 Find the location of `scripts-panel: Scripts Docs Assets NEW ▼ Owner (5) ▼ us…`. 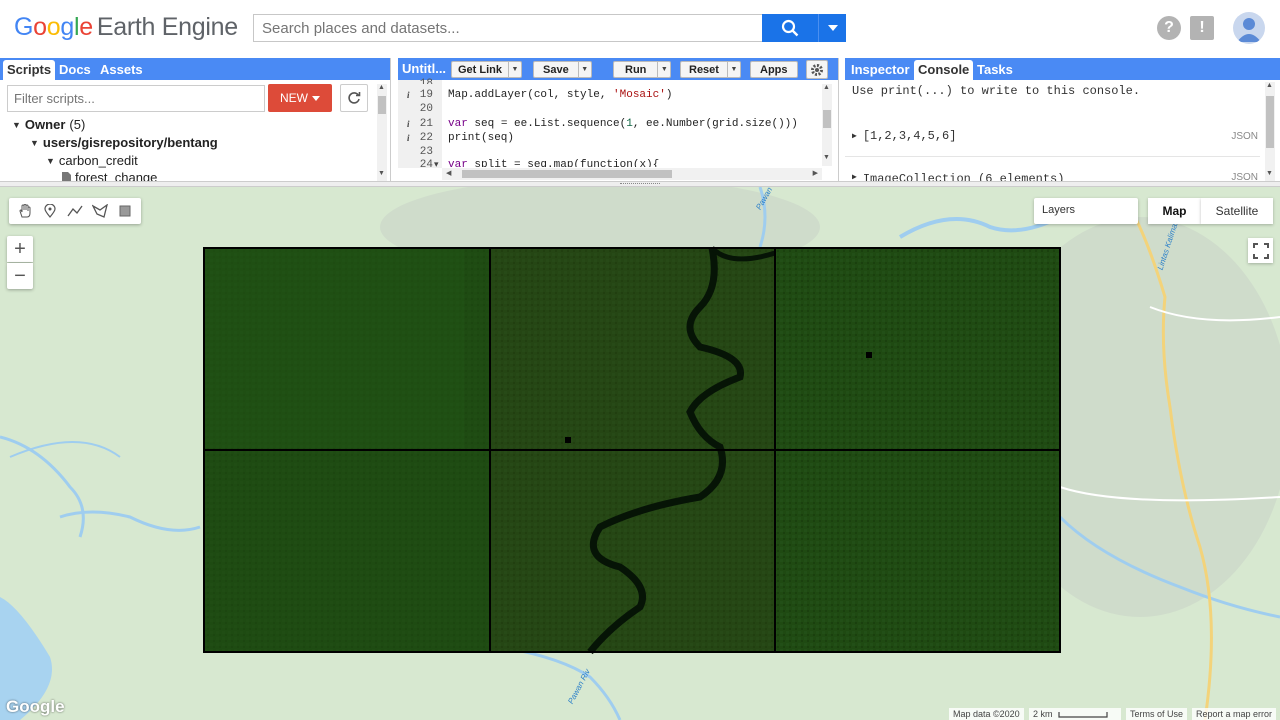

scripts-panel: Scripts Docs Assets NEW ▼ Owner (5) ▼ us… is located at coordinates (195, 119).